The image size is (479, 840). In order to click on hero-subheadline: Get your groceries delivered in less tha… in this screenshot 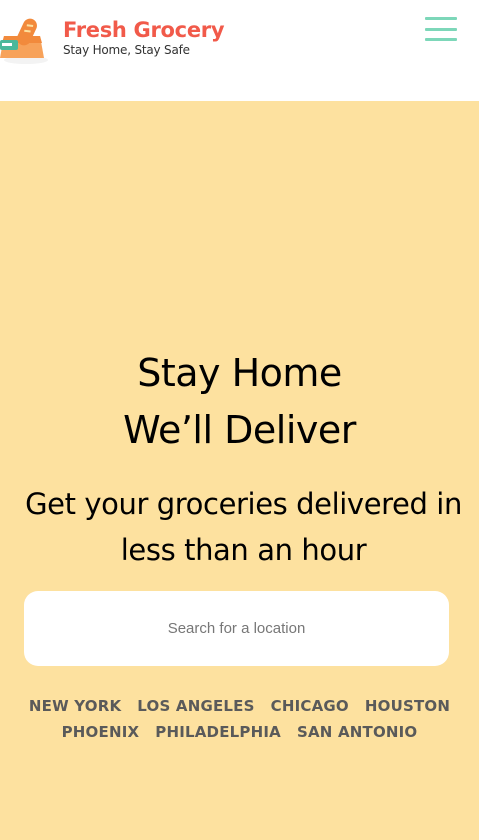, I will do `click(243, 527)`.